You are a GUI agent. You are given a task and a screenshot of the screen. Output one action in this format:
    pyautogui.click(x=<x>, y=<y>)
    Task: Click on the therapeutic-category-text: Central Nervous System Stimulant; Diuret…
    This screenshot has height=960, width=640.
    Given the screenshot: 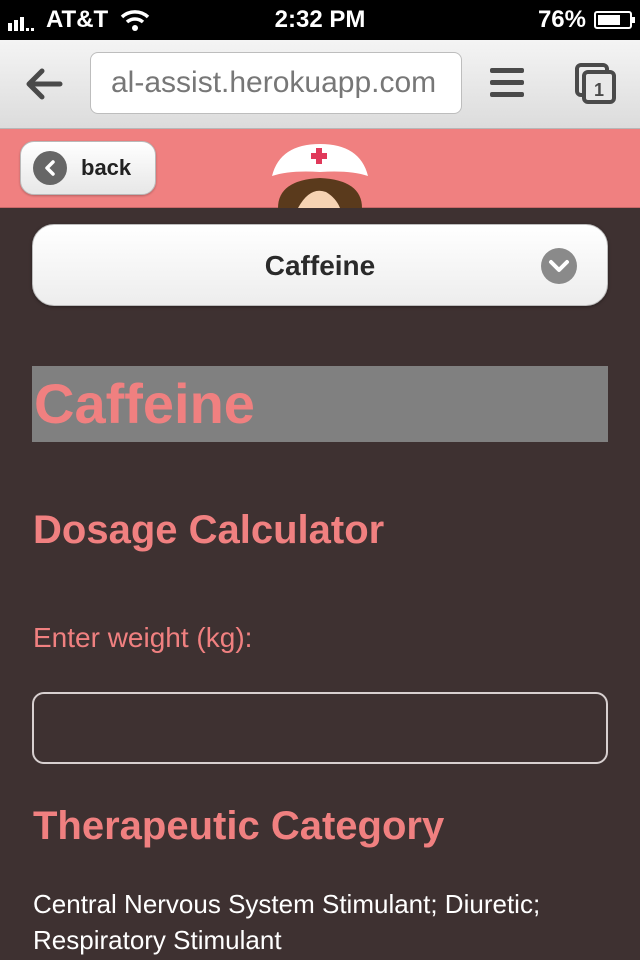 What is the action you would take?
    pyautogui.click(x=287, y=922)
    